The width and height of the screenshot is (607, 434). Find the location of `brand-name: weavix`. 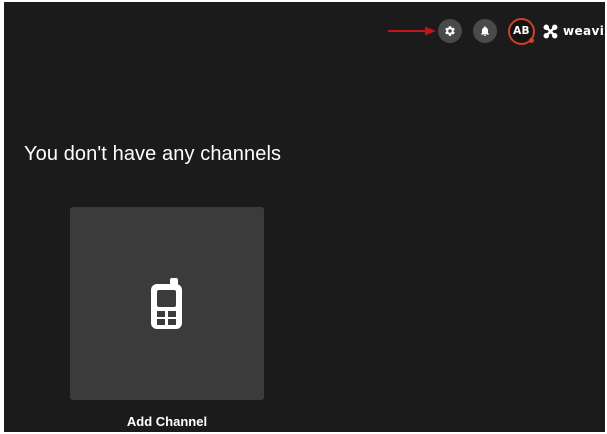

brand-name: weavix is located at coordinates (584, 31).